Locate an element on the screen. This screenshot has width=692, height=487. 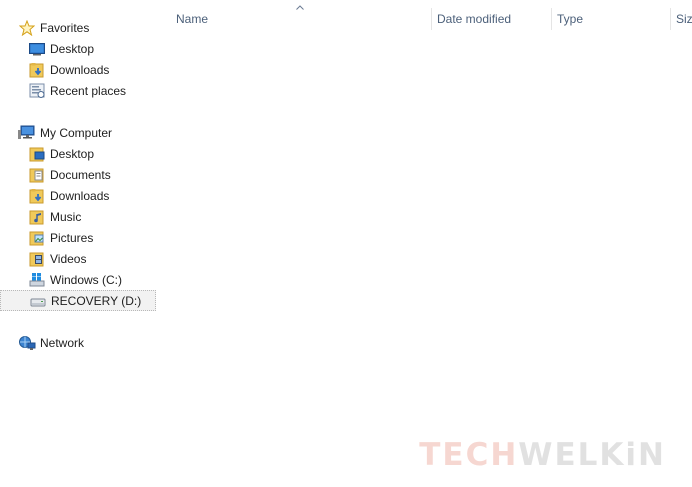
nav-item-favorites-desktop: Desktop is located at coordinates (78, 48).